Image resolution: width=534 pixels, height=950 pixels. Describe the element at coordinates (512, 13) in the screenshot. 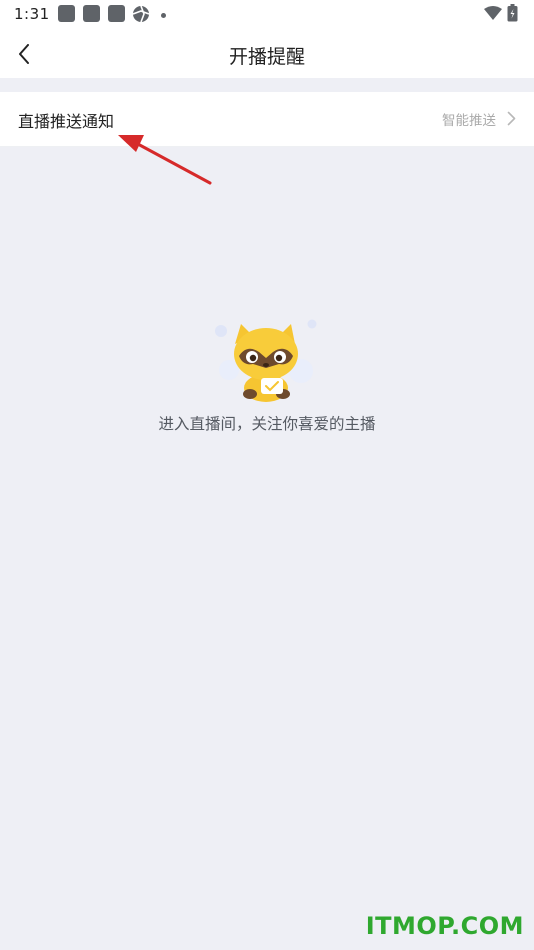

I see `battery-icon` at that location.